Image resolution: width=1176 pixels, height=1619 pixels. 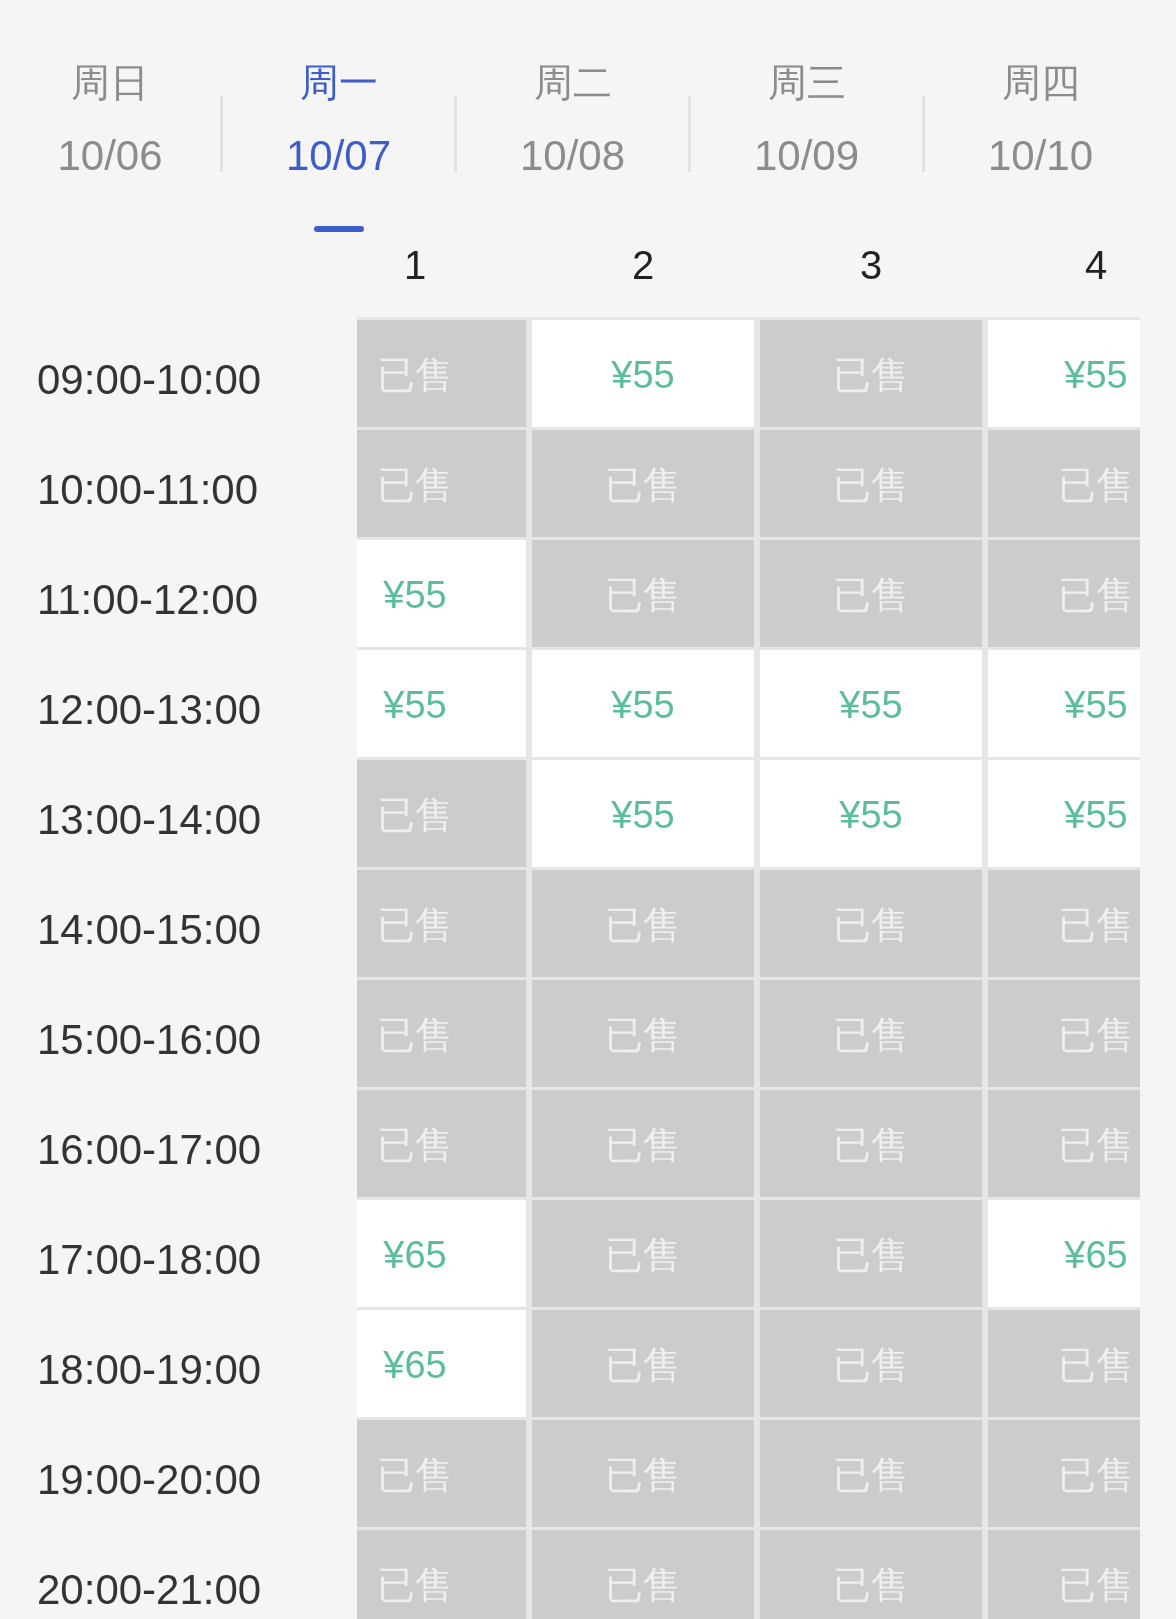 I want to click on time-slot-label: 16:00-17:00, so click(x=149, y=1150).